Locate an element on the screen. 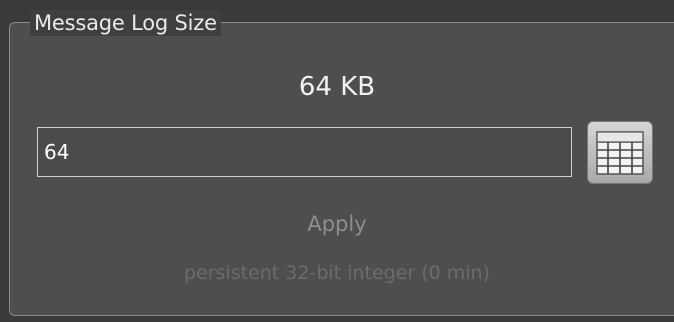  constraint-hint: persistent 32-bit integer (0 min) is located at coordinates (336, 273).